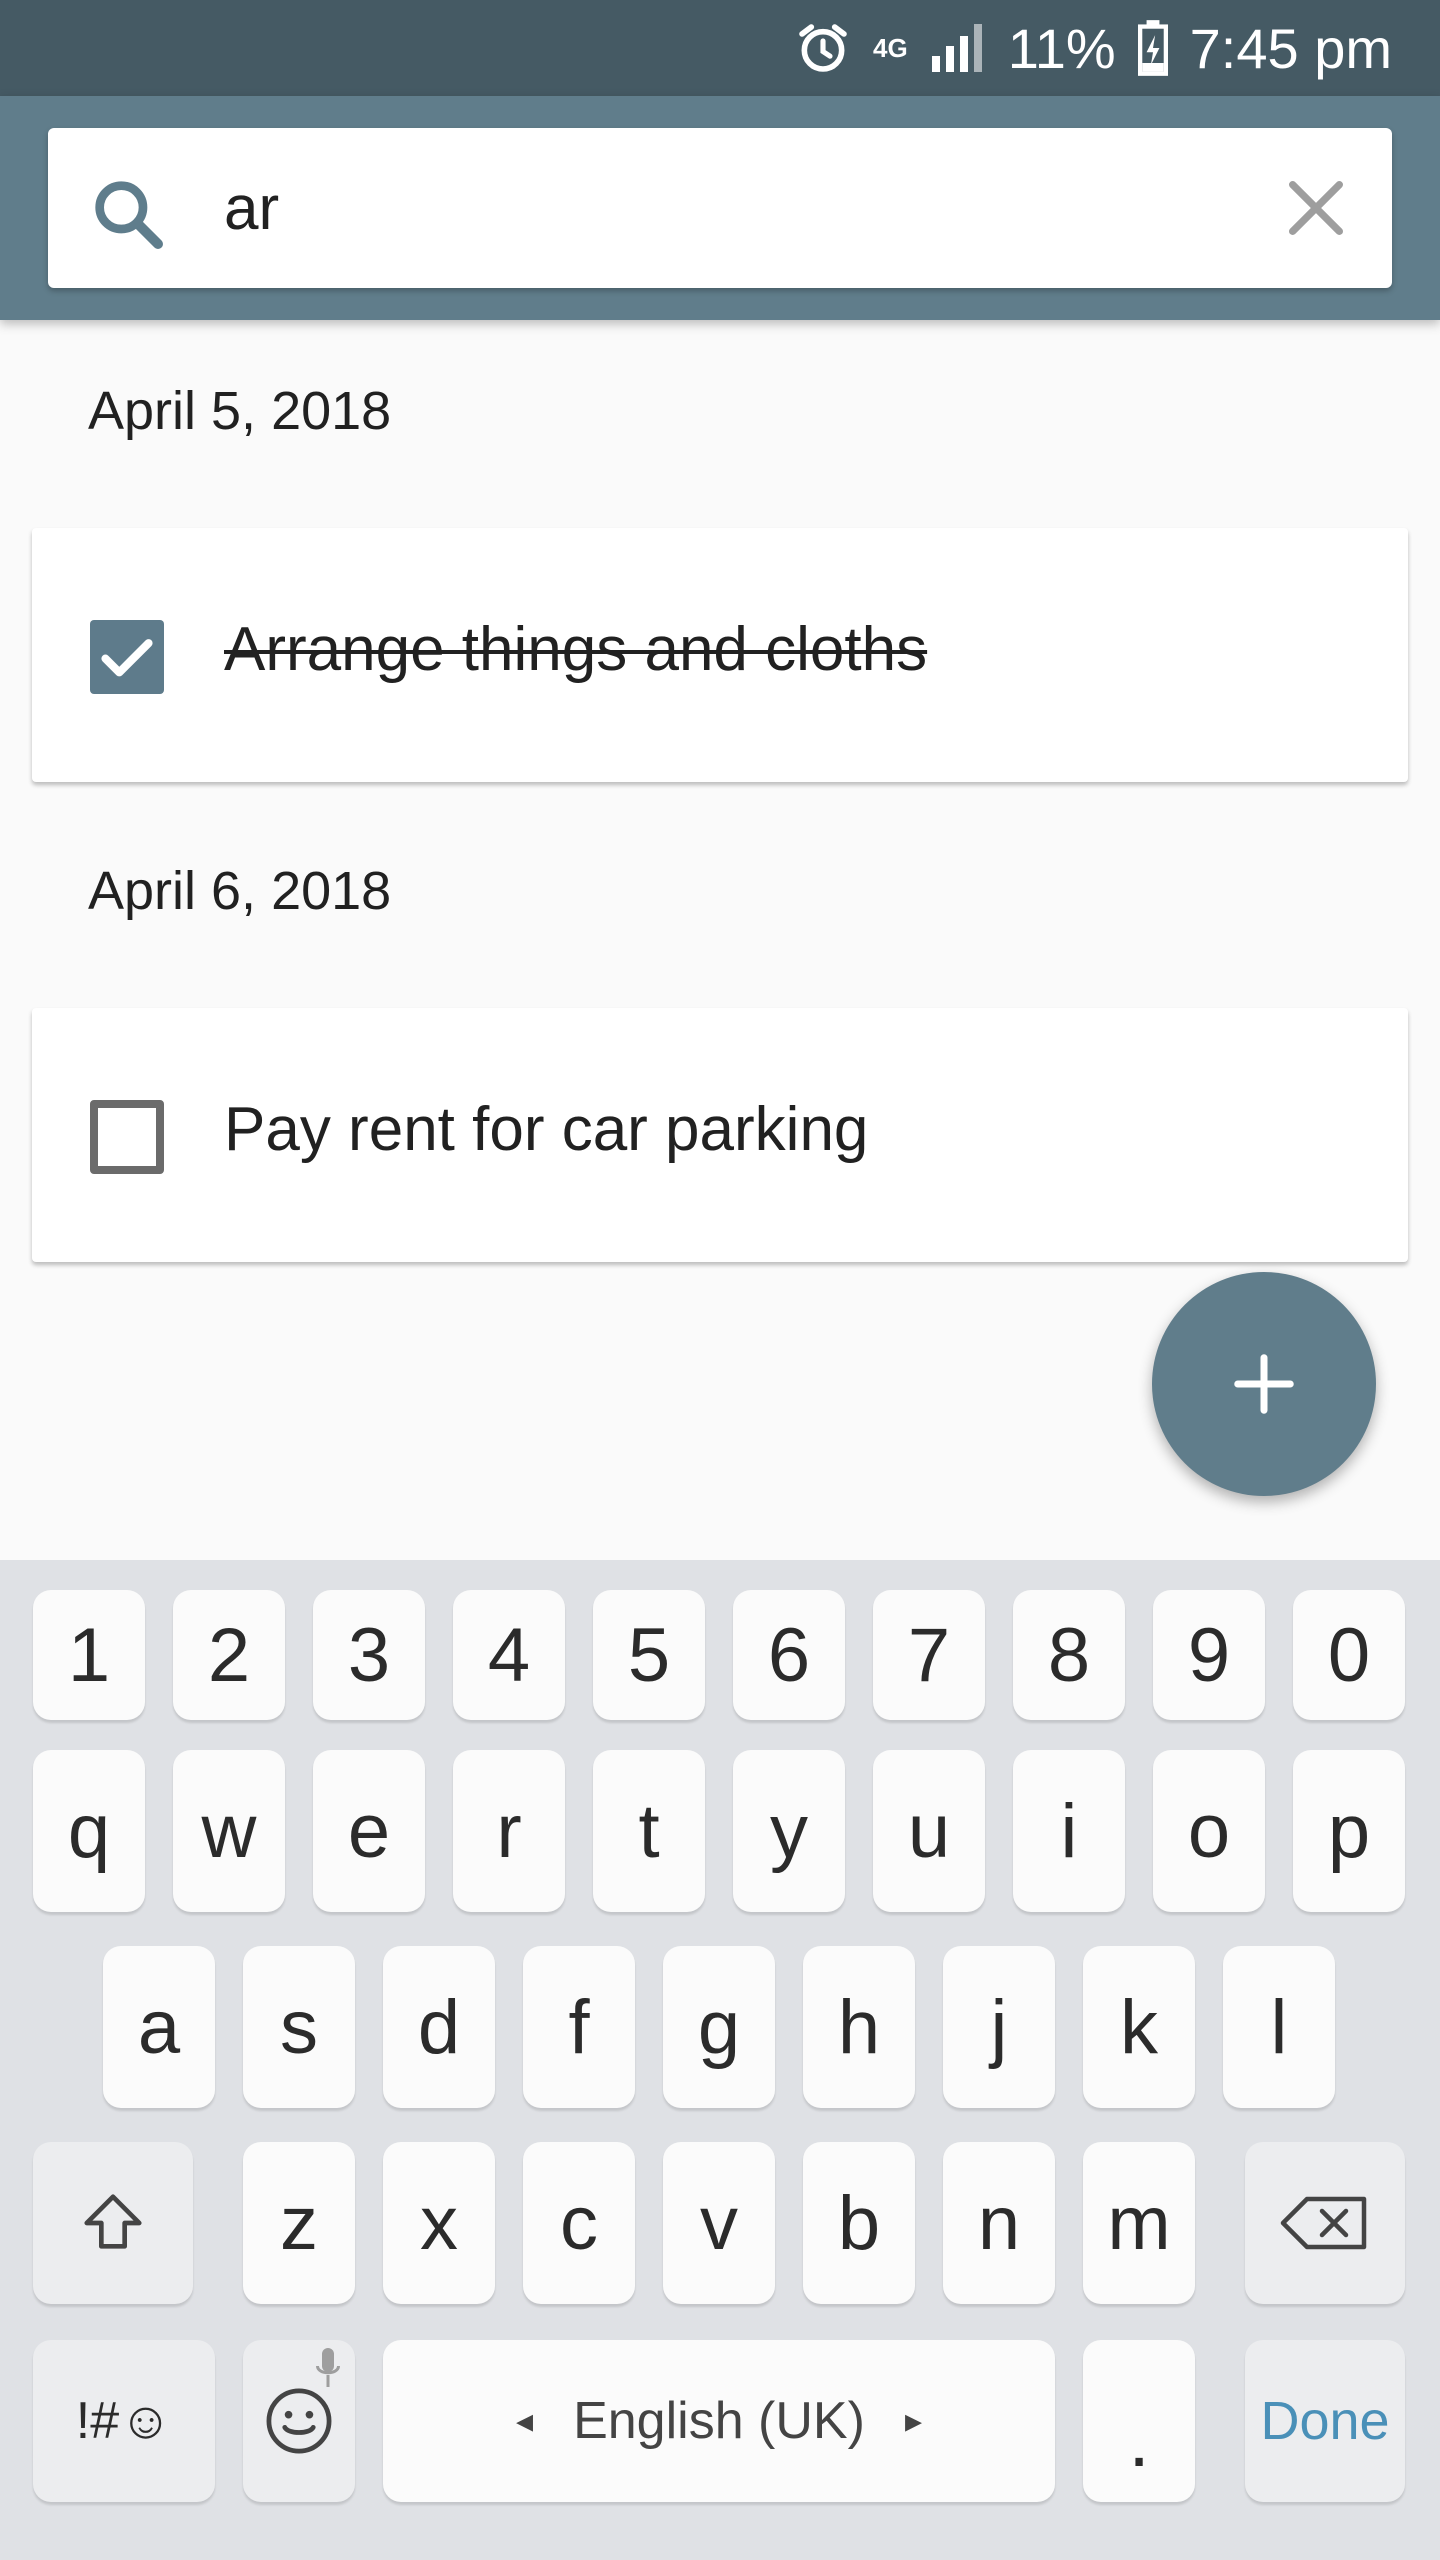  What do you see at coordinates (890, 48) in the screenshot?
I see `network-type-indicator: 4G` at bounding box center [890, 48].